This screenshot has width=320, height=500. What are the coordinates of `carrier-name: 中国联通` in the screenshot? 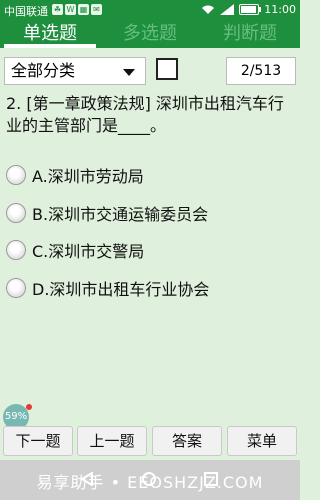 It's located at (26, 11).